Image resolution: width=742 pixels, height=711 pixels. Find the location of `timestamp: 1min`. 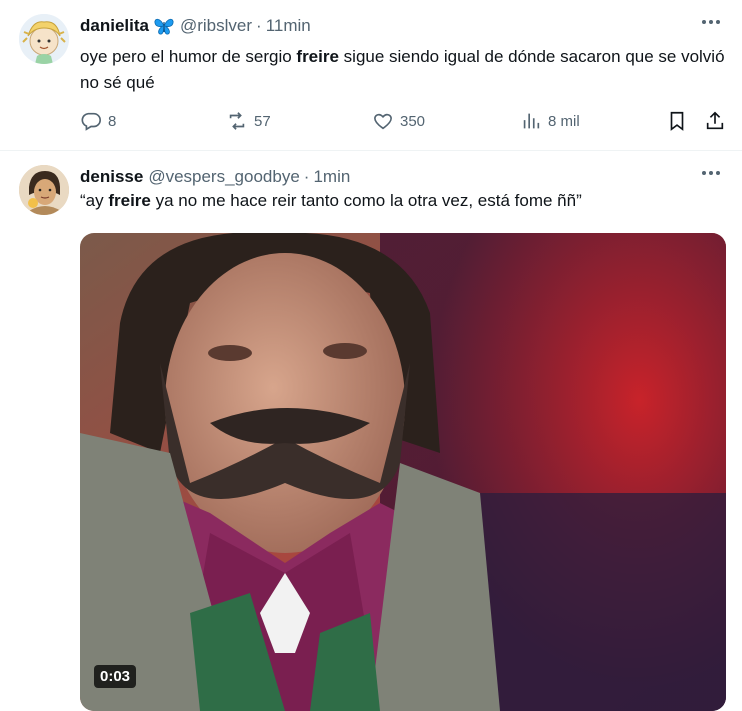

timestamp: 1min is located at coordinates (331, 177).